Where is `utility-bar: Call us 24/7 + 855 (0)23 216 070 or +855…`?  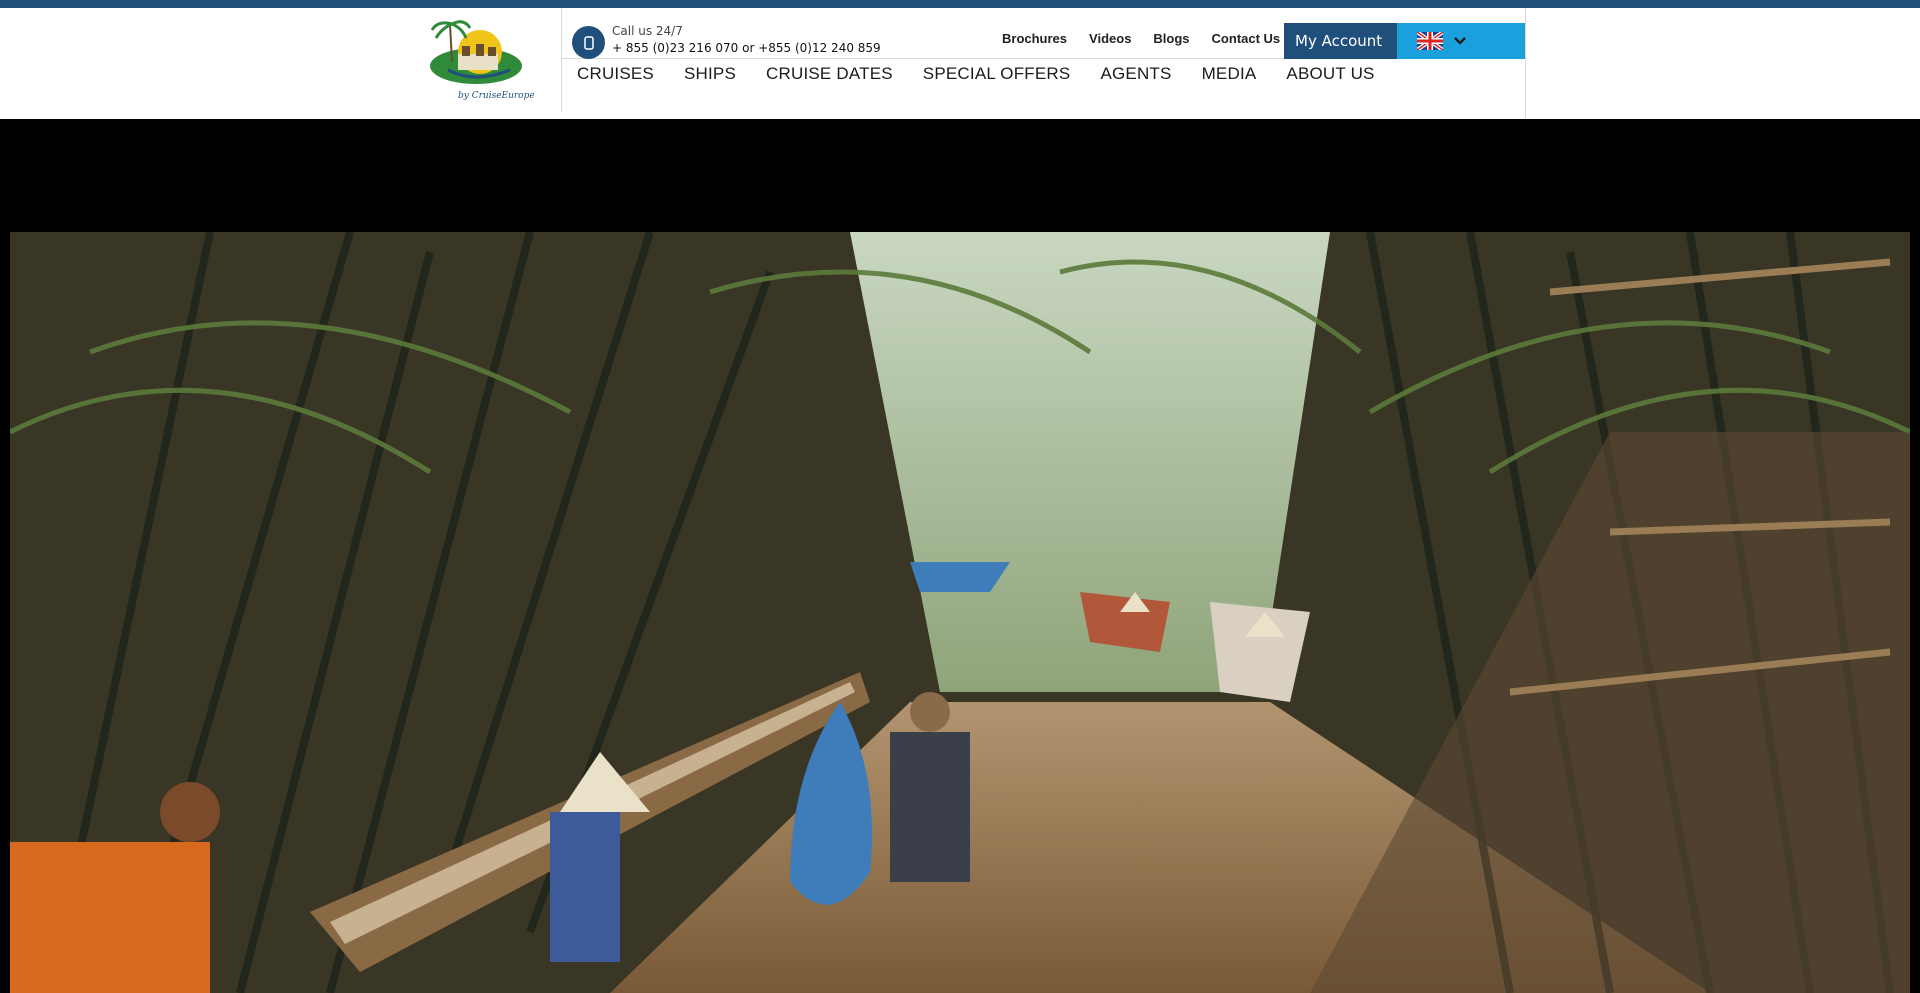
utility-bar: Call us 24/7 + 855 (0)23 216 070 or +855… is located at coordinates (1043, 33).